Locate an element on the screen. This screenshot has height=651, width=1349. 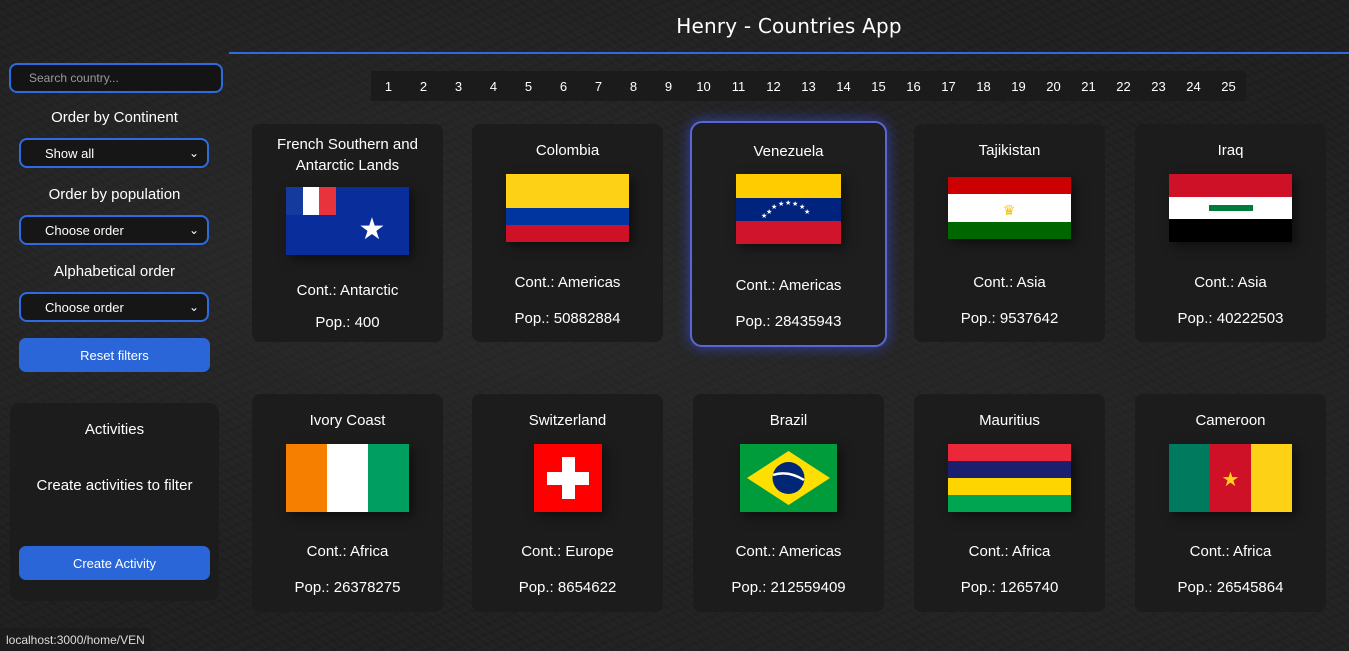
country-card: Tajikistan ♛ Cont.: Asia Pop.: 9537642 is located at coordinates (1009, 233).